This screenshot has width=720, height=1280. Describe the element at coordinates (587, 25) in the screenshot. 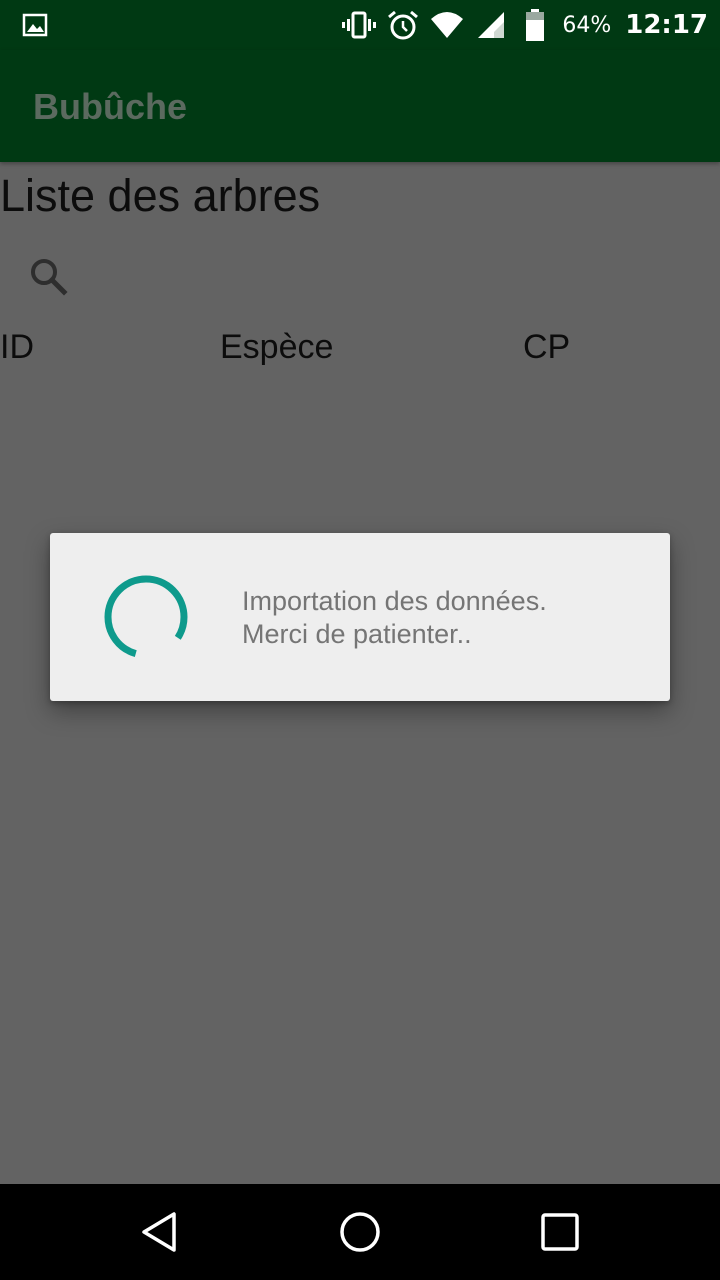

I see `battery-percent: 64%` at that location.